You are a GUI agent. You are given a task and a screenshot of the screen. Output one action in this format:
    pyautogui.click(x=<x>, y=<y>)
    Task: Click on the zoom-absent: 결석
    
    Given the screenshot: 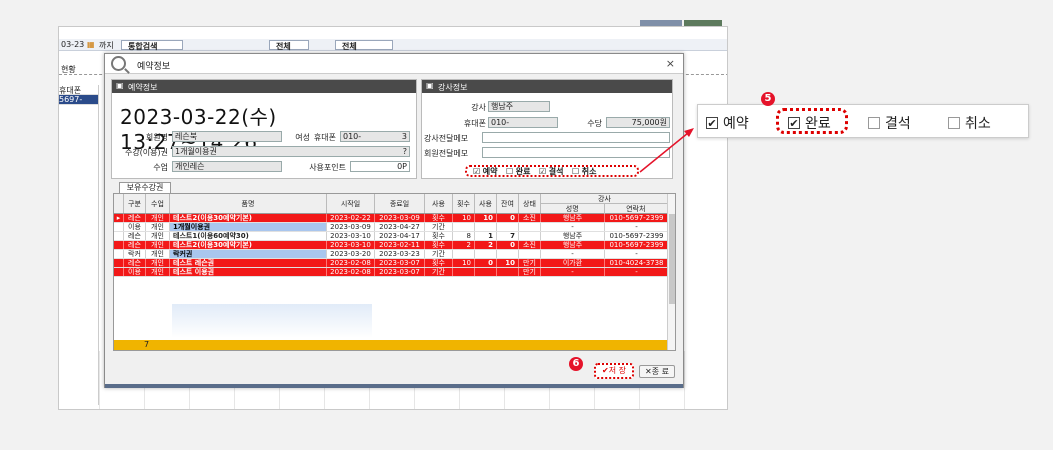 What is the action you would take?
    pyautogui.click(x=889, y=123)
    